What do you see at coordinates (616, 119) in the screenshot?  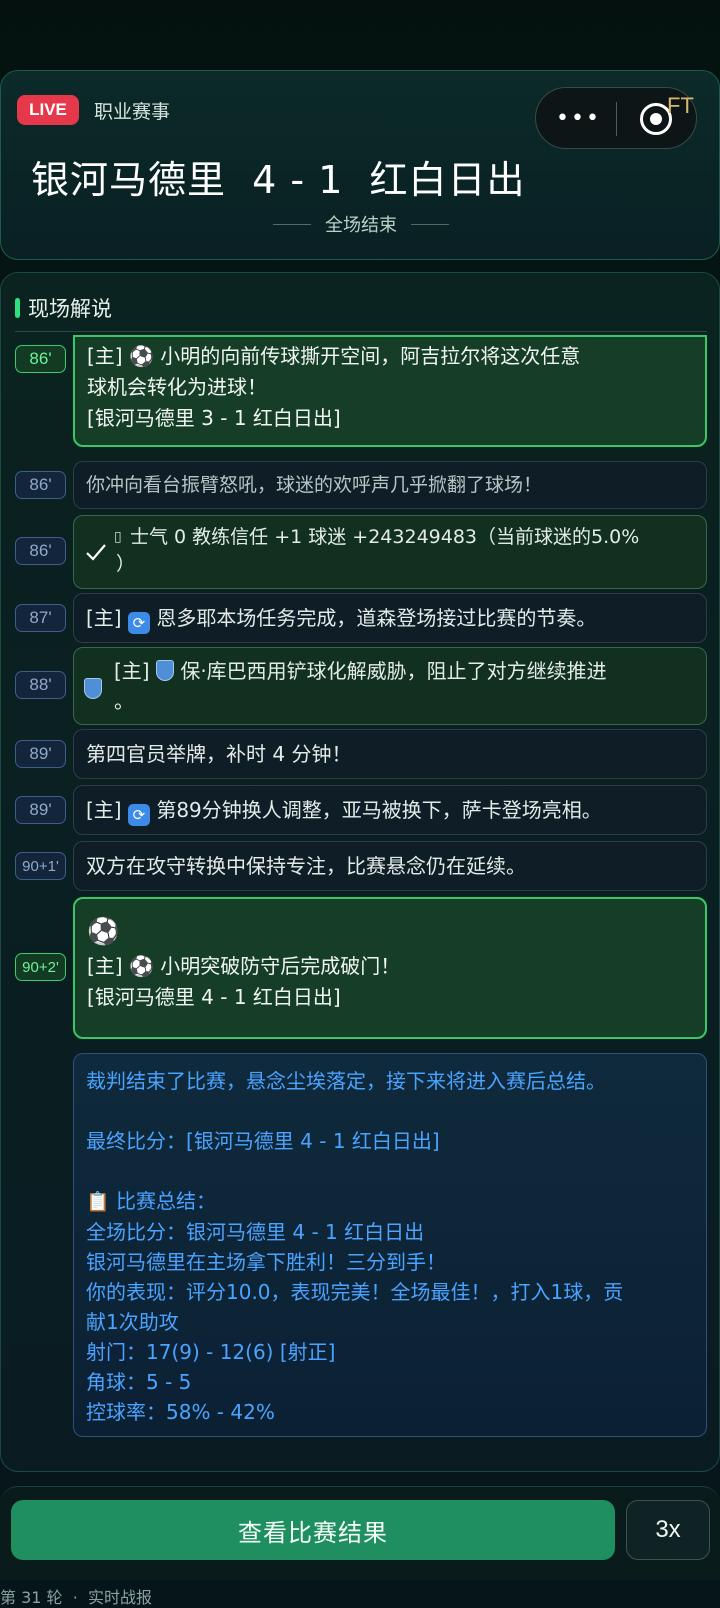 I see `capsule-divider` at bounding box center [616, 119].